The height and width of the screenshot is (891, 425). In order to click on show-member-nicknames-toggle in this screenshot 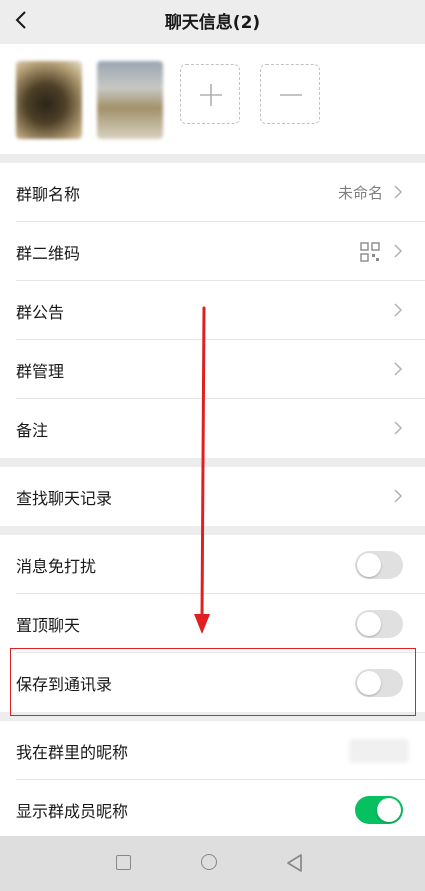, I will do `click(379, 810)`.